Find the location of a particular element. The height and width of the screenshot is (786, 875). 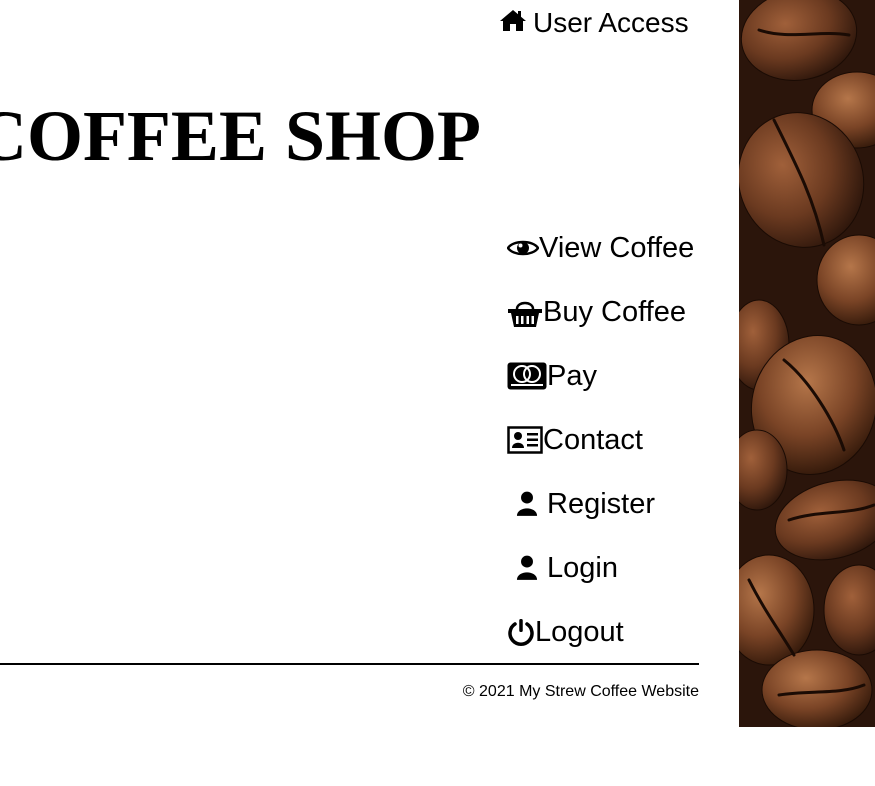

nav-item-logout: Logout is located at coordinates (600, 632).